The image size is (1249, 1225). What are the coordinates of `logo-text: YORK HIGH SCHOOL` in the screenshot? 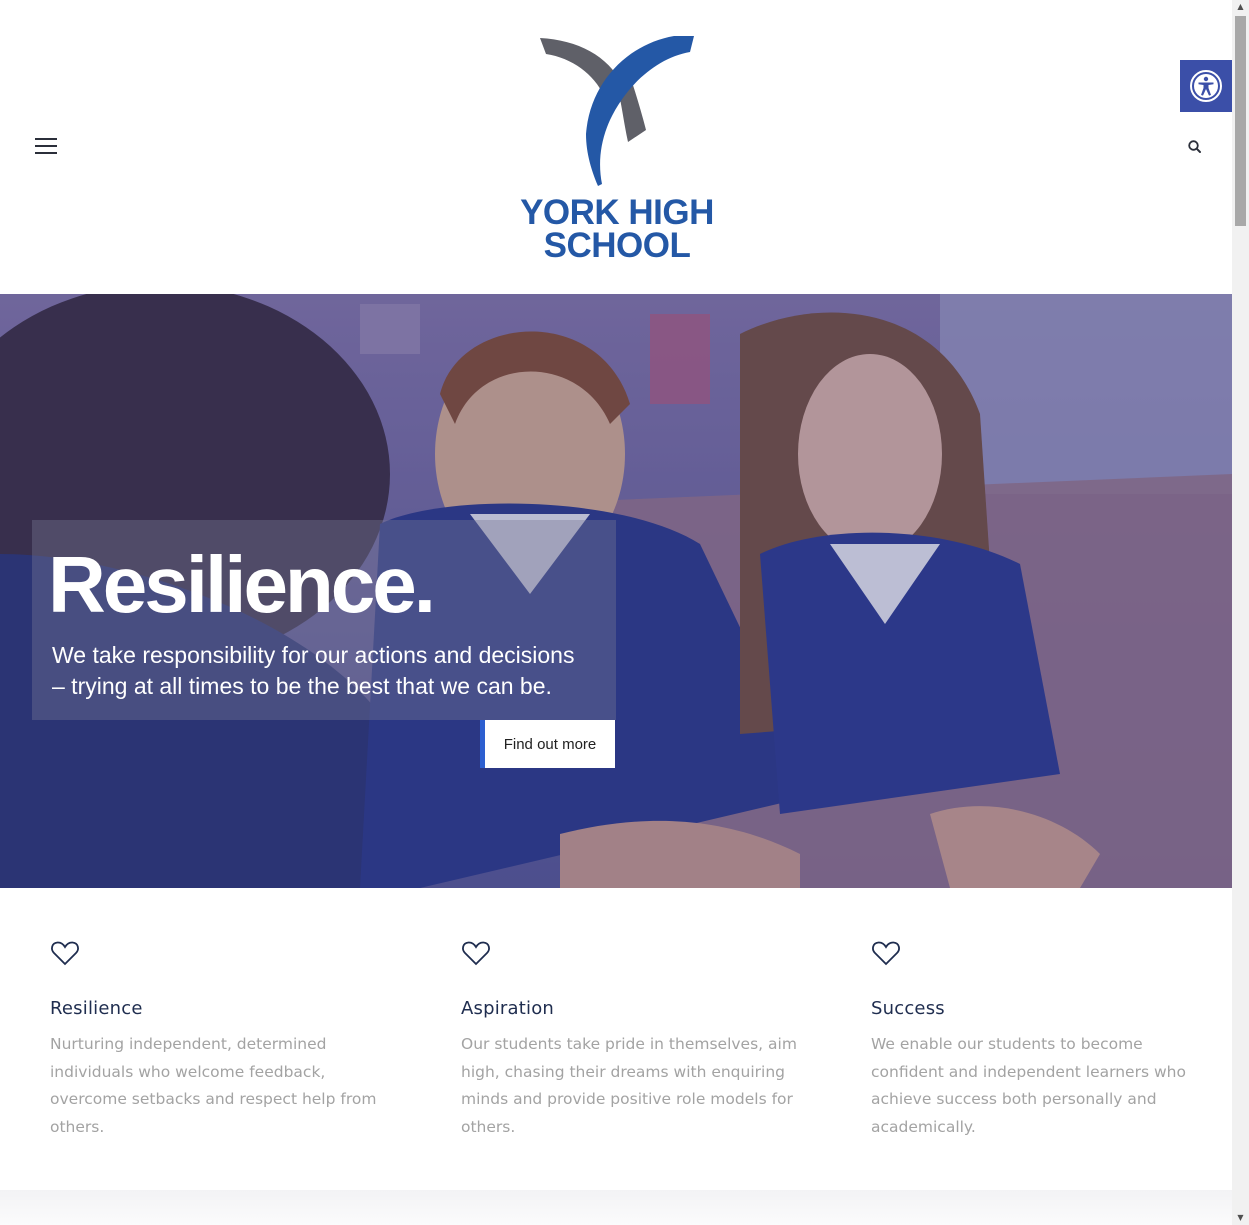 It's located at (617, 229).